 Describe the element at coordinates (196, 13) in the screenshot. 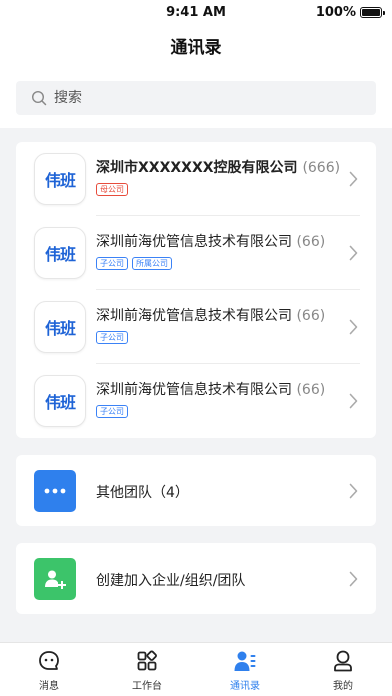

I see `status-bar: 9:41 AM 100%` at that location.